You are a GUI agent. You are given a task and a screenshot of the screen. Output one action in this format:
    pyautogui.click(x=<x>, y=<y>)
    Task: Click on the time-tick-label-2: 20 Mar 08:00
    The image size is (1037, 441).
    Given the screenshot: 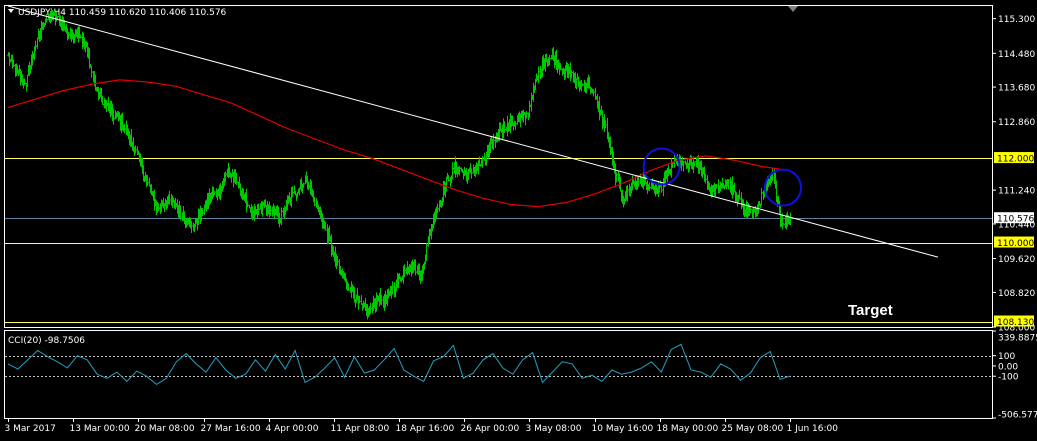 What is the action you would take?
    pyautogui.click(x=165, y=429)
    